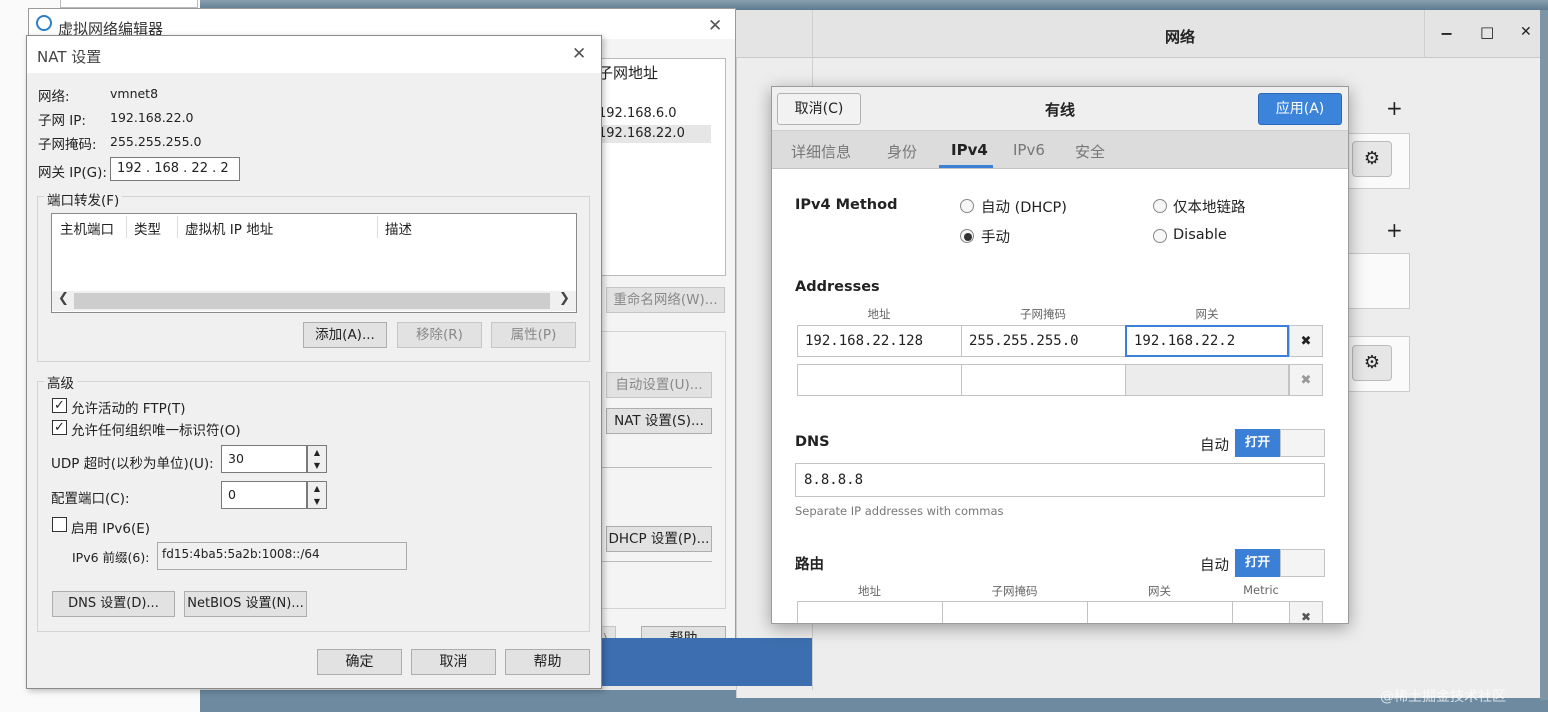 The width and height of the screenshot is (1548, 712). Describe the element at coordinates (1487, 32) in the screenshot. I see `maximize-button: □` at that location.